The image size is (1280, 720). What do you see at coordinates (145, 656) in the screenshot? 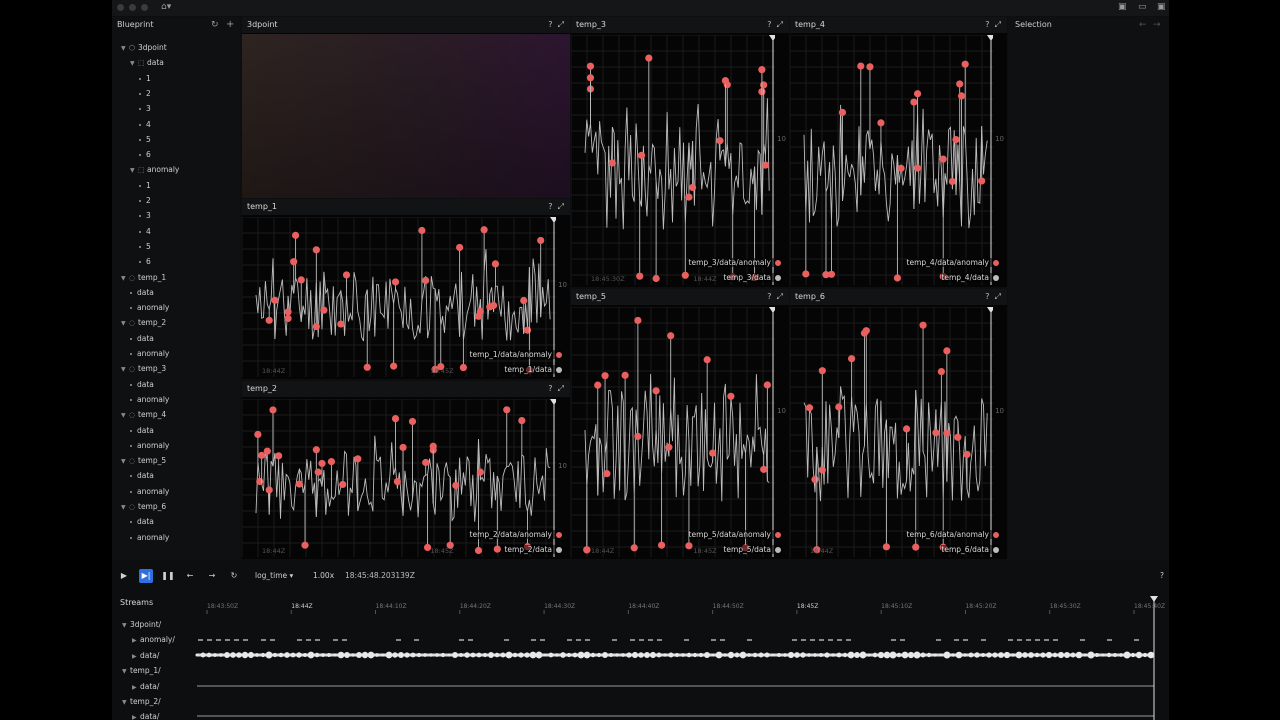
I see `stream-row-2: ▶ data/` at bounding box center [145, 656].